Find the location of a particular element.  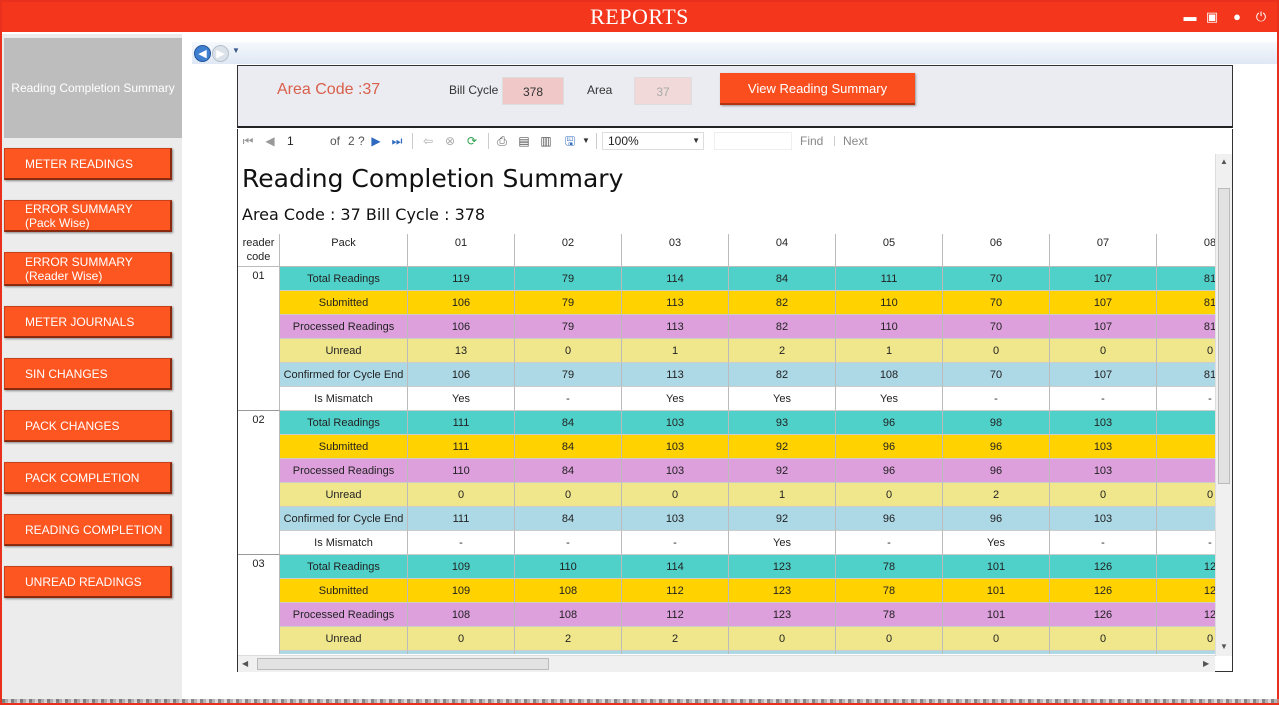

scroll-right-icon: ▶ is located at coordinates (1206, 663).